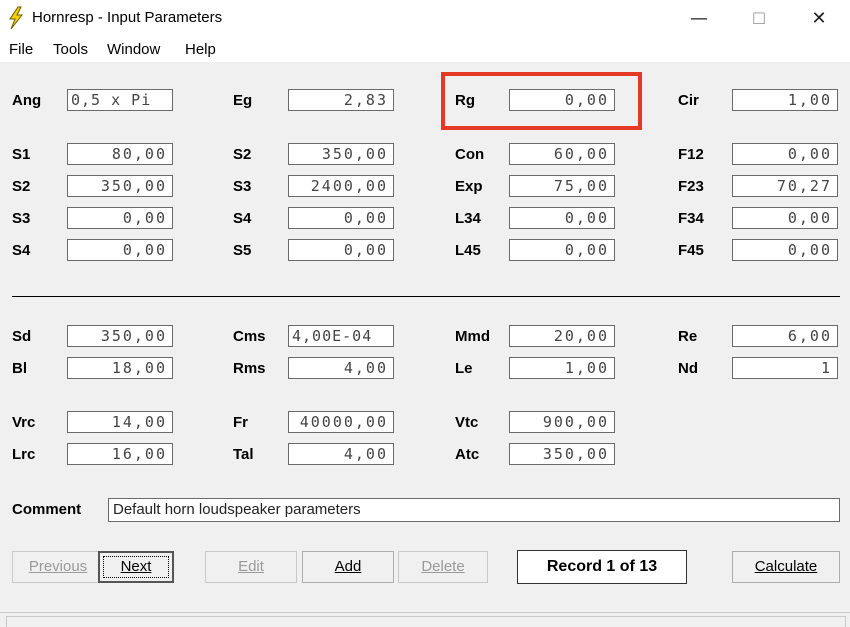 The width and height of the screenshot is (850, 627). I want to click on param-field-eg: 2,83, so click(341, 100).